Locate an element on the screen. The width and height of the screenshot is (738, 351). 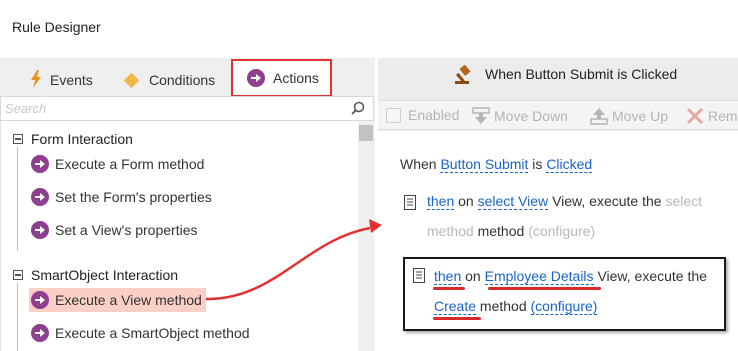
enabled-checkbox is located at coordinates (393, 115).